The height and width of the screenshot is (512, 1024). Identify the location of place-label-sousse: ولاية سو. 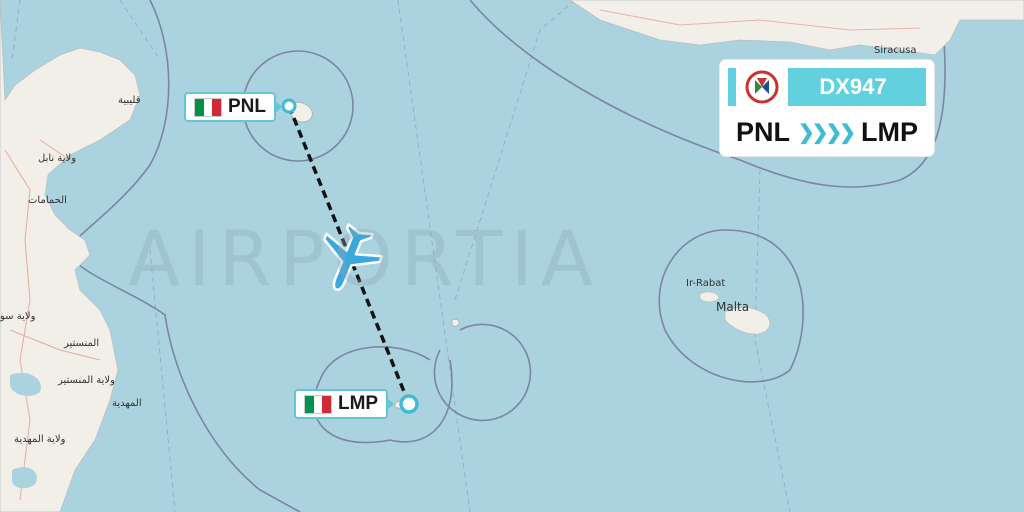
(18, 316).